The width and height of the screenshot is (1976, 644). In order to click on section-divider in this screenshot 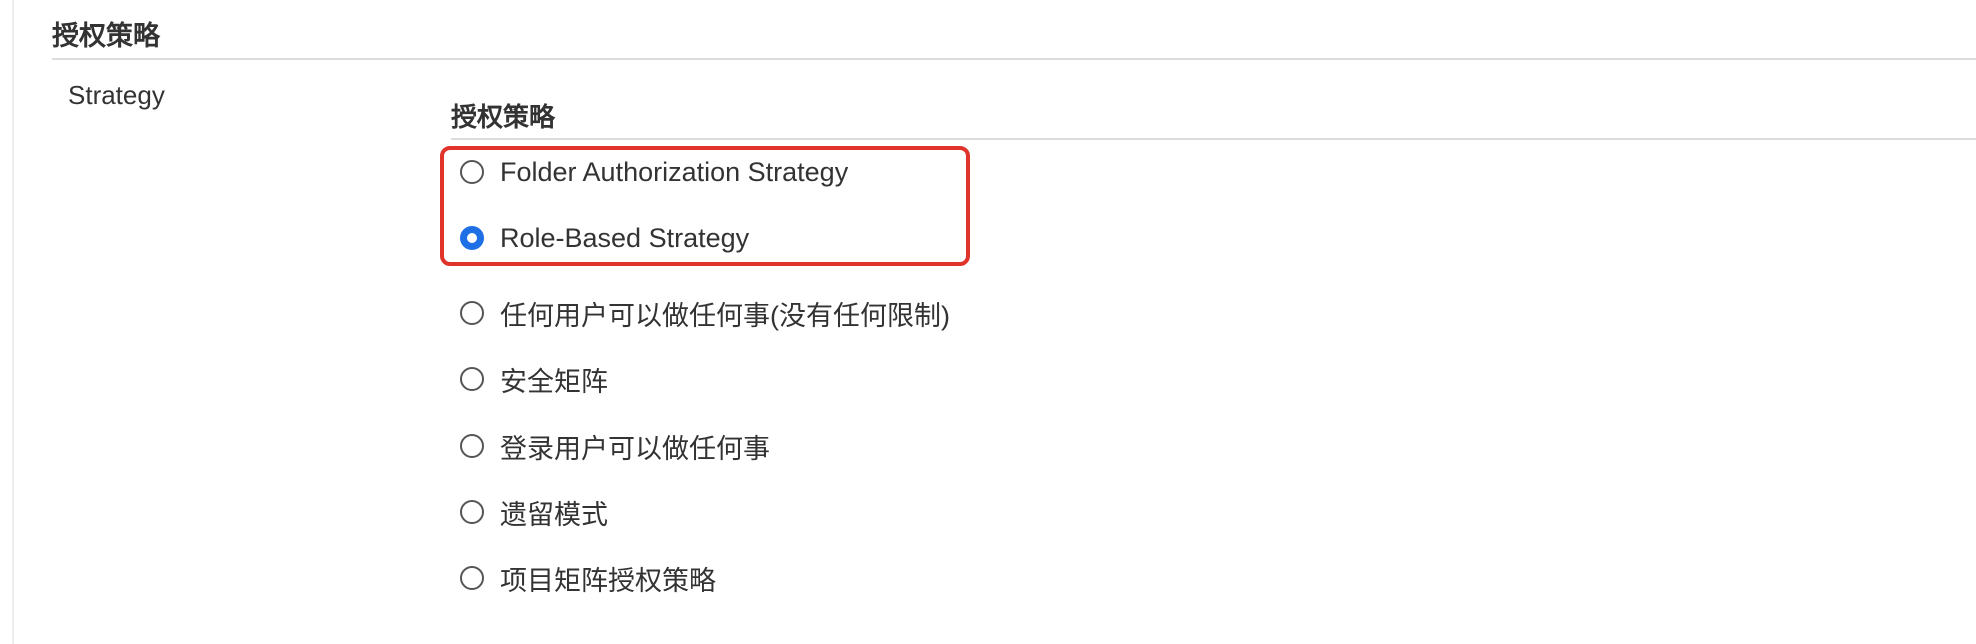, I will do `click(1014, 59)`.